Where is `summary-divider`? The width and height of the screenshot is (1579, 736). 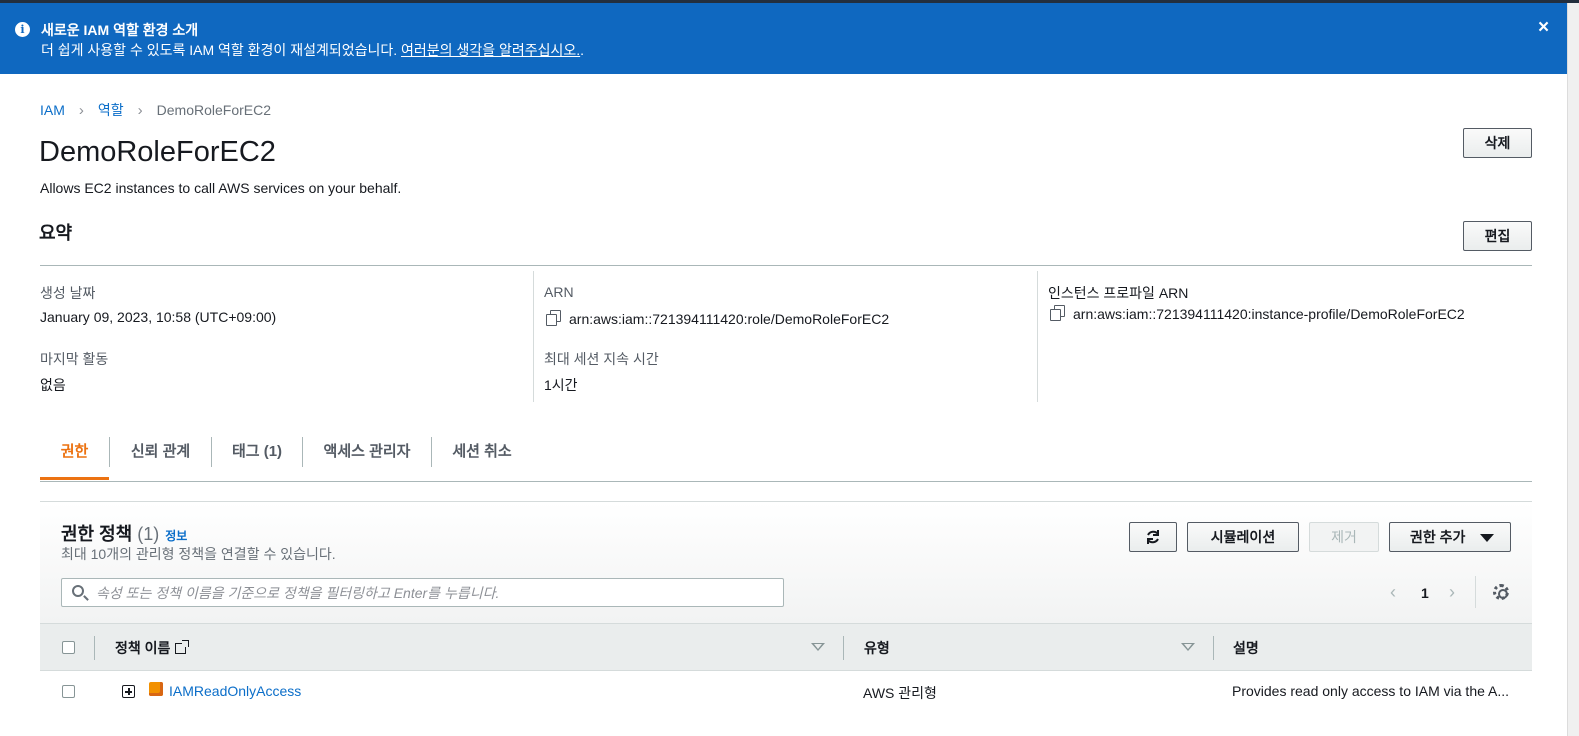
summary-divider is located at coordinates (786, 265).